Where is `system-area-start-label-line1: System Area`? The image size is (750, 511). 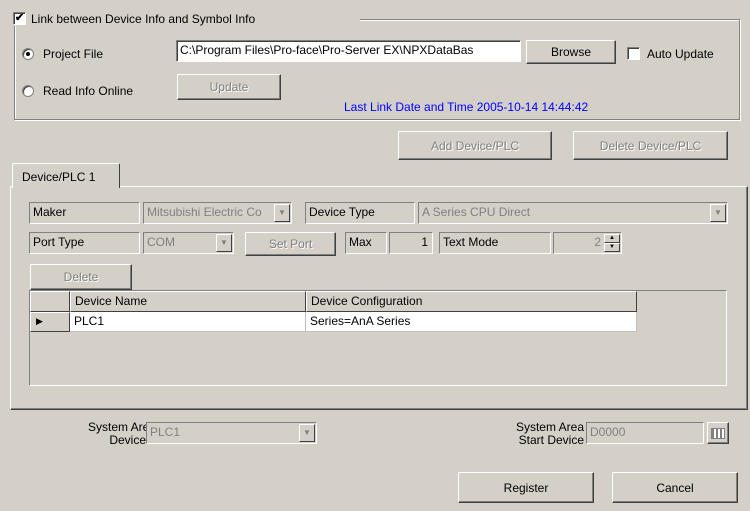 system-area-start-label-line1: System Area is located at coordinates (549, 427).